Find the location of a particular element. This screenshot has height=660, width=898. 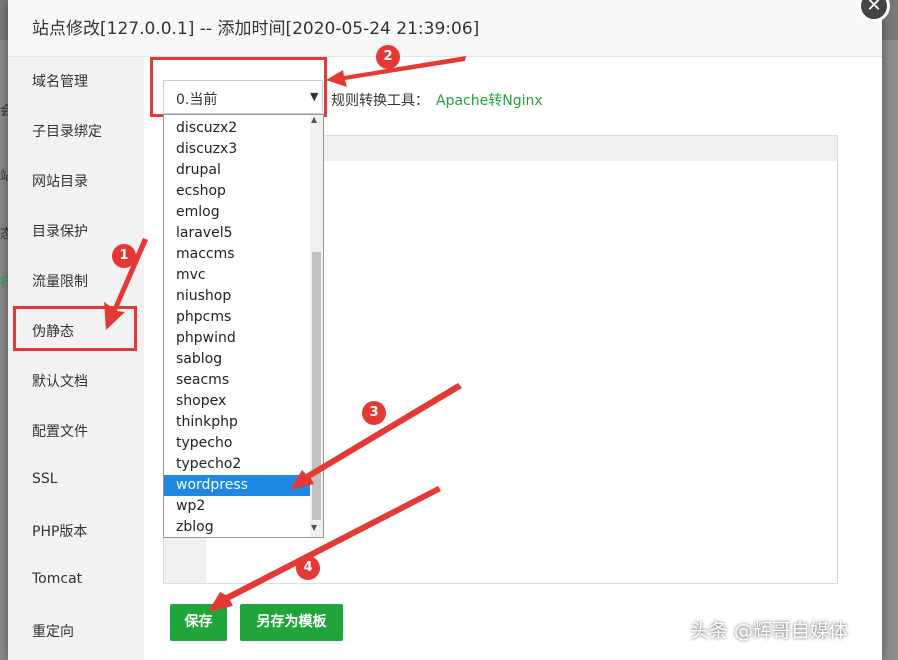

dropdown-option: phpcms is located at coordinates (237, 317).